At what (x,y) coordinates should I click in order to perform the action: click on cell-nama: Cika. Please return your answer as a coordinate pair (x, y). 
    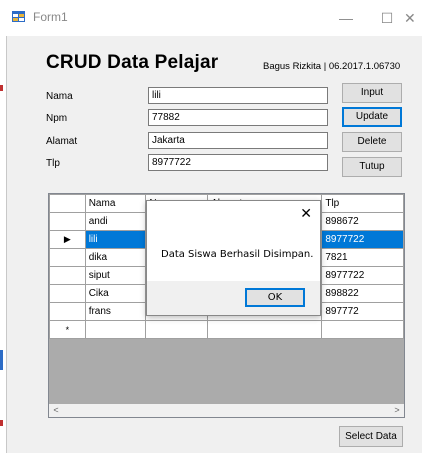
    Looking at the image, I should click on (115, 293).